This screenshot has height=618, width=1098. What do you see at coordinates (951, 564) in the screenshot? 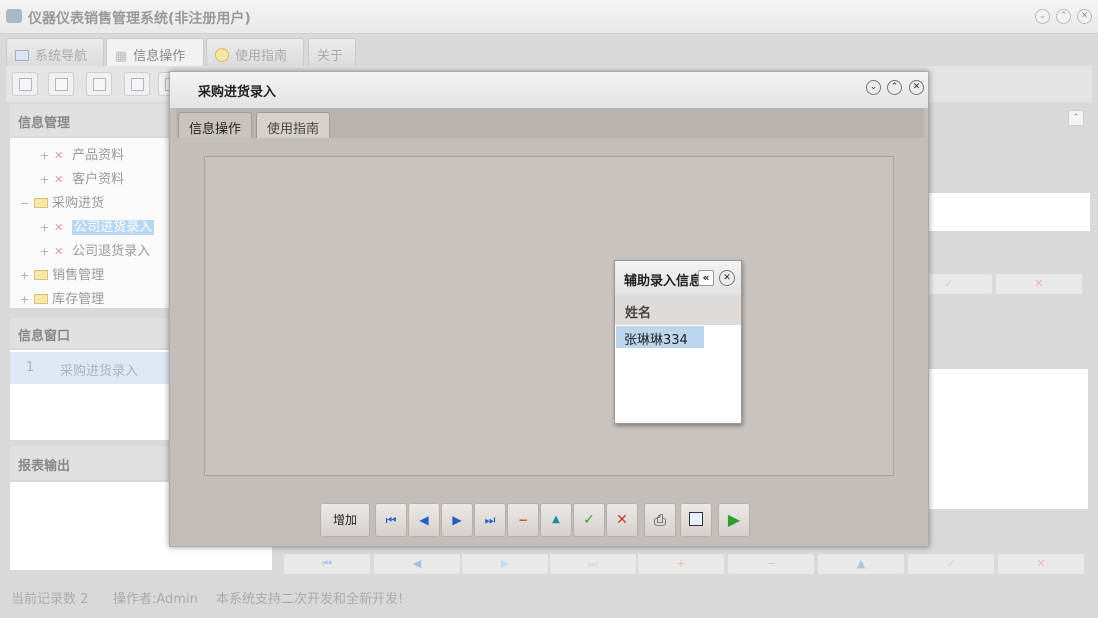
I see `background-save-button: ✓` at bounding box center [951, 564].